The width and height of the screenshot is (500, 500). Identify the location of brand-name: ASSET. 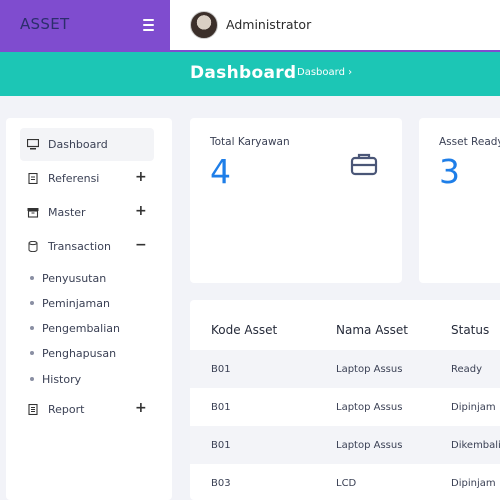
(44, 24).